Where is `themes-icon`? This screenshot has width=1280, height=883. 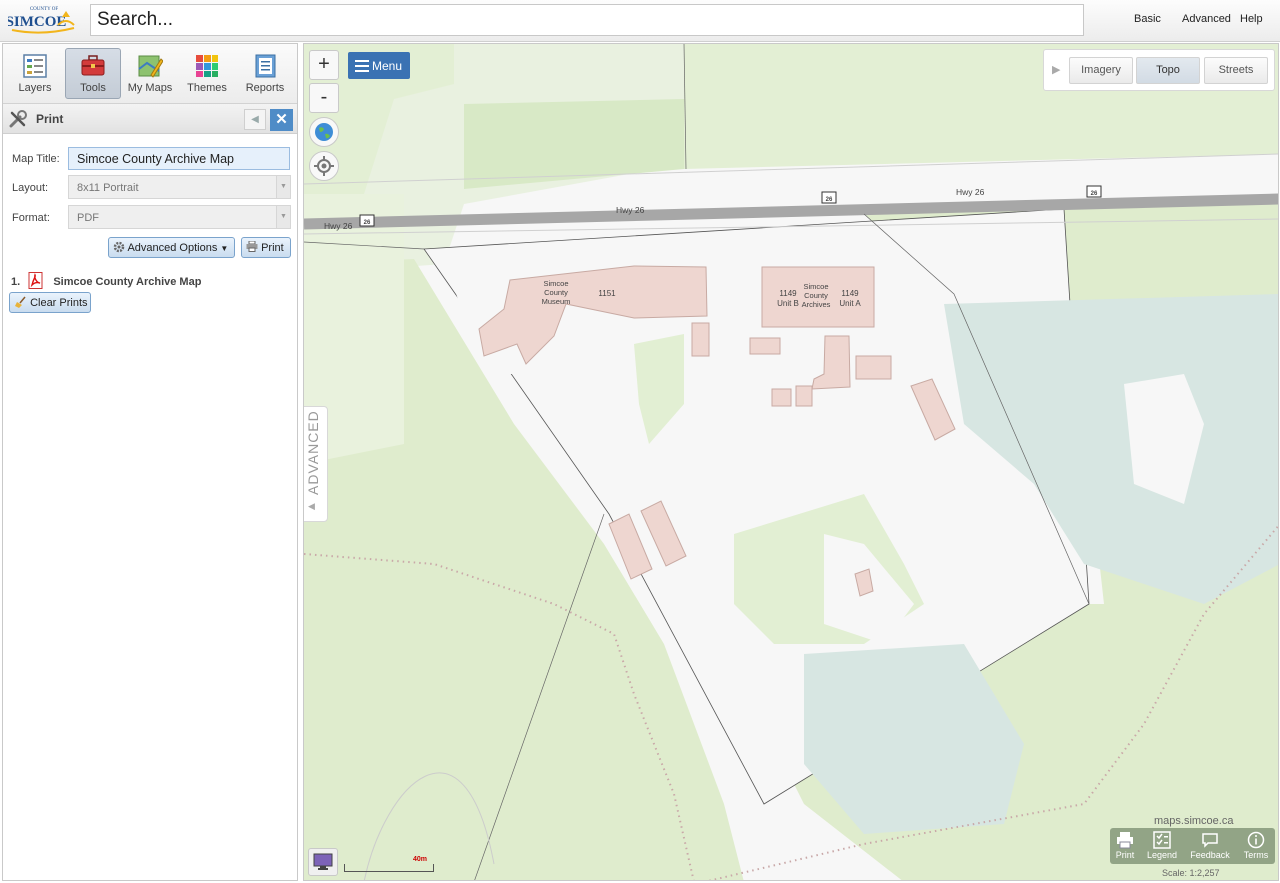
themes-icon is located at coordinates (207, 66).